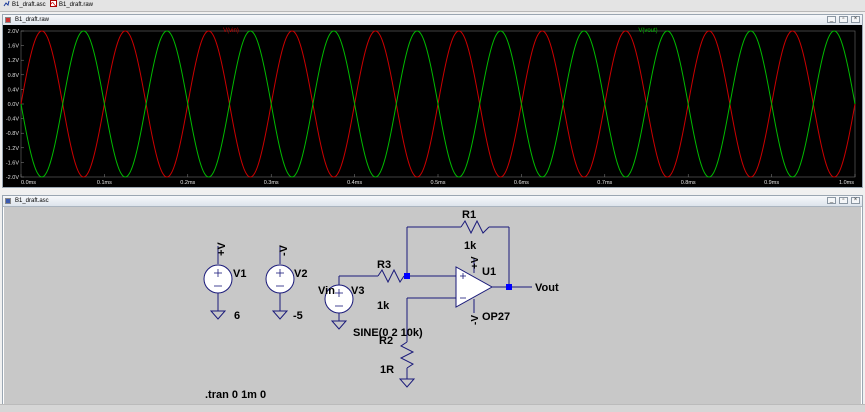 The width and height of the screenshot is (865, 412). I want to click on v1-name: V1, so click(239, 274).